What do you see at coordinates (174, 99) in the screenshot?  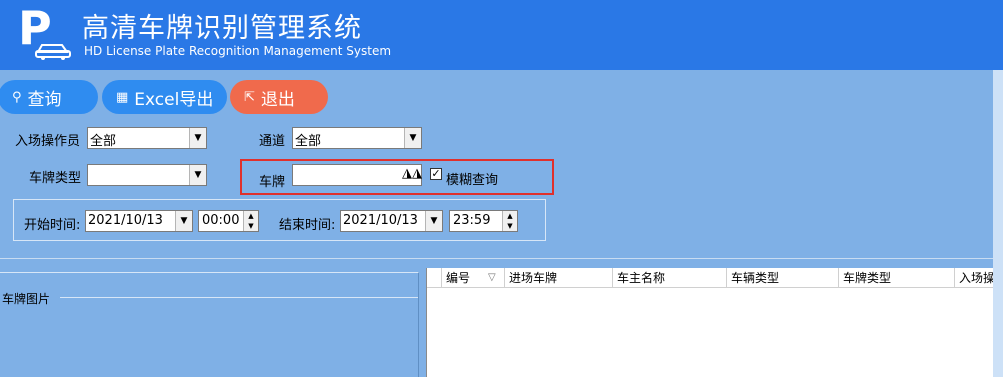 I see `excel-export-button-label: Excel导出` at bounding box center [174, 99].